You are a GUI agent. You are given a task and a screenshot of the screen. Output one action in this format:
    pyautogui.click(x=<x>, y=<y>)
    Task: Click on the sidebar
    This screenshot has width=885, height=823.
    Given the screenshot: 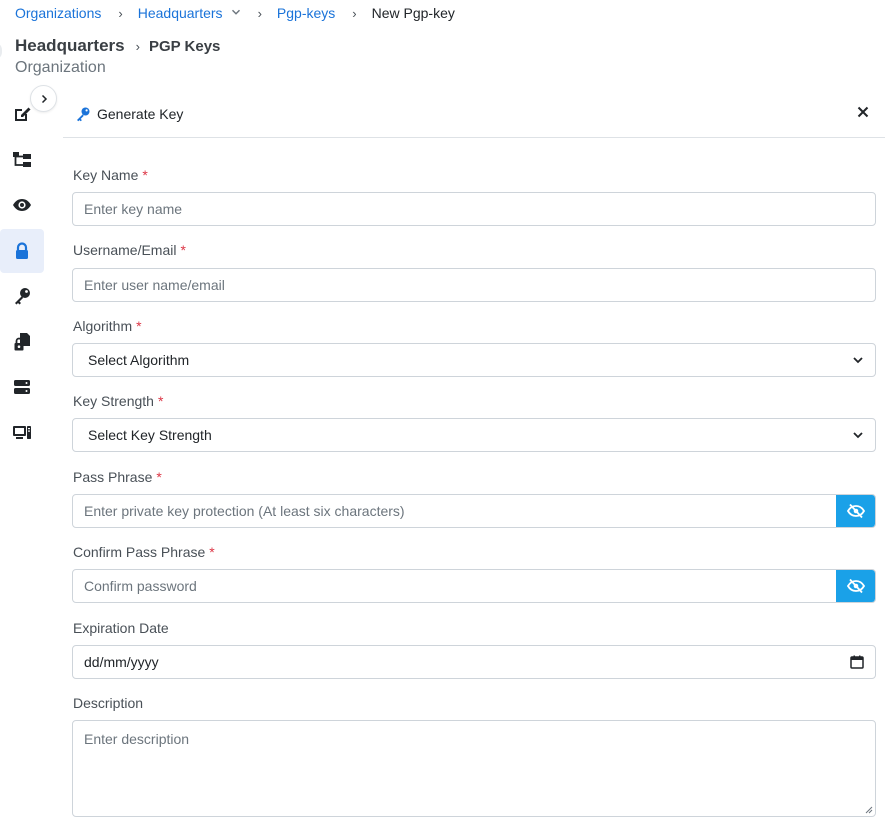 What is the action you would take?
    pyautogui.click(x=22, y=274)
    